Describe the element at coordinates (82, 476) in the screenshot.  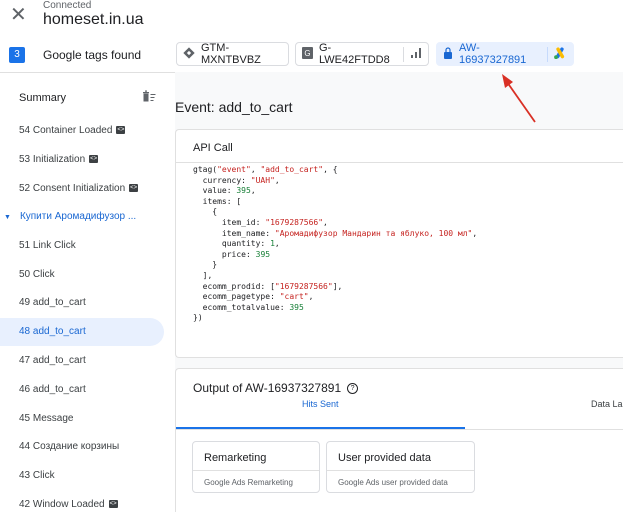
I see `event-item: 43 Click` at that location.